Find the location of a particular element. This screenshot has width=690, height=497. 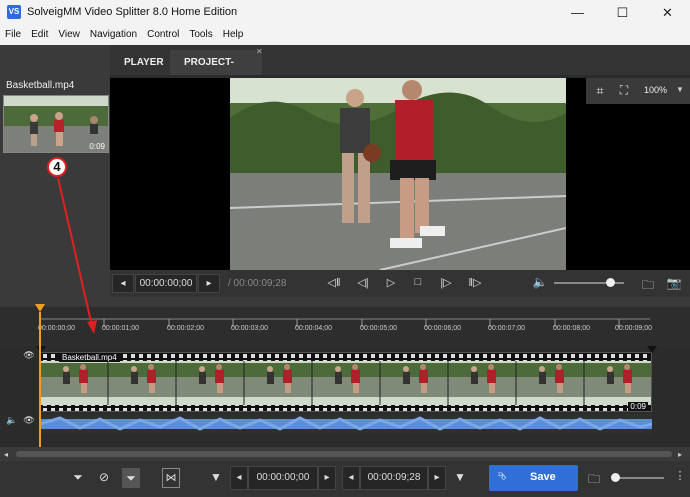

output-folder-icon: 🗀 is located at coordinates (594, 480).